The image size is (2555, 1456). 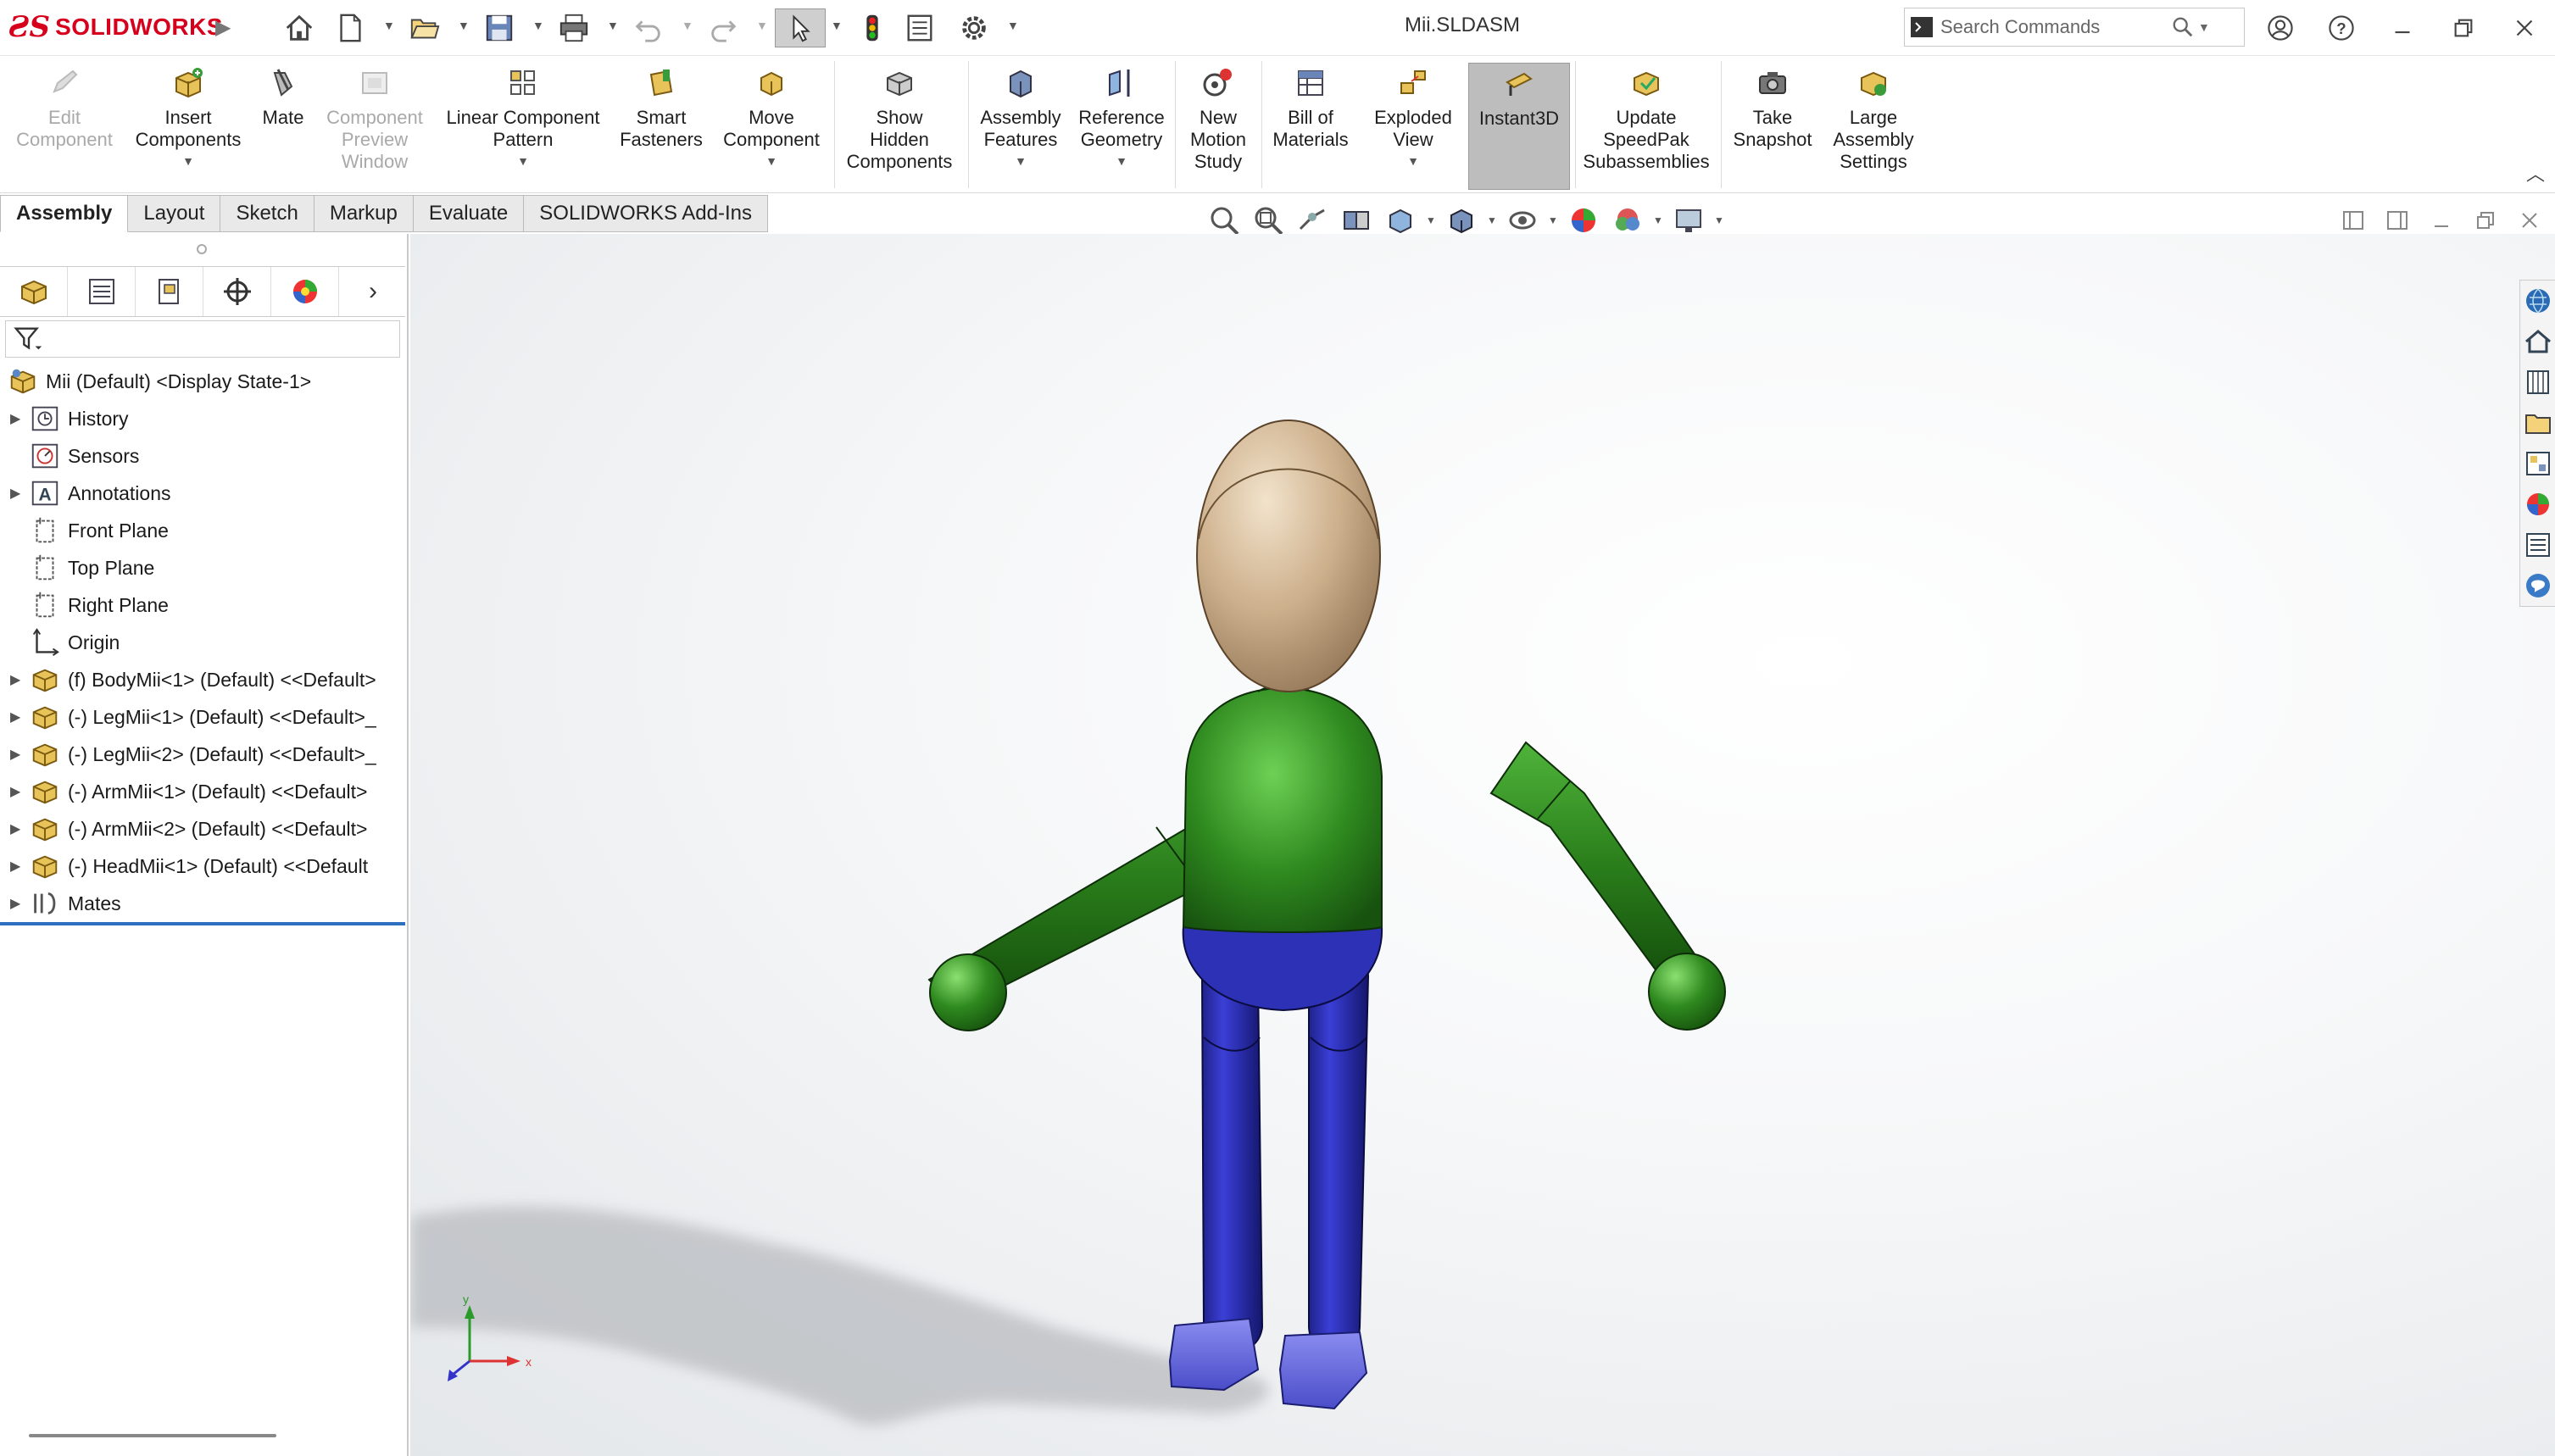 What do you see at coordinates (202, 339) in the screenshot?
I see `tree-filter` at bounding box center [202, 339].